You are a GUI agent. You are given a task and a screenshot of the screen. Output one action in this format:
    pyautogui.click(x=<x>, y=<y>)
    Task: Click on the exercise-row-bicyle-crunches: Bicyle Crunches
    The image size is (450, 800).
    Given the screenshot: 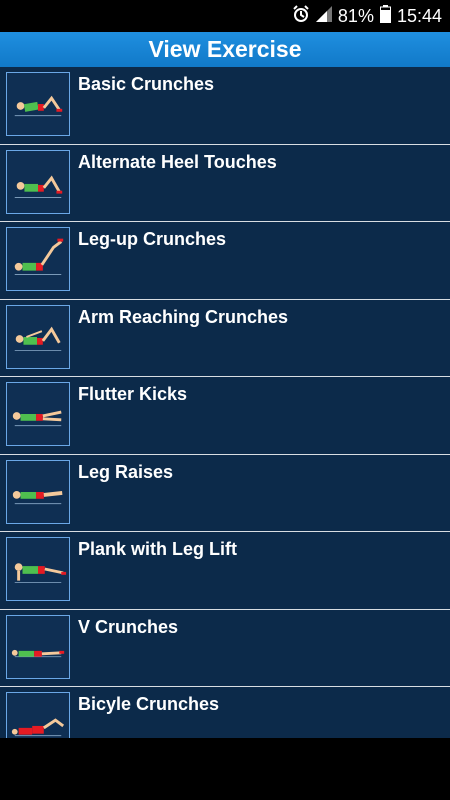 What is the action you would take?
    pyautogui.click(x=225, y=712)
    